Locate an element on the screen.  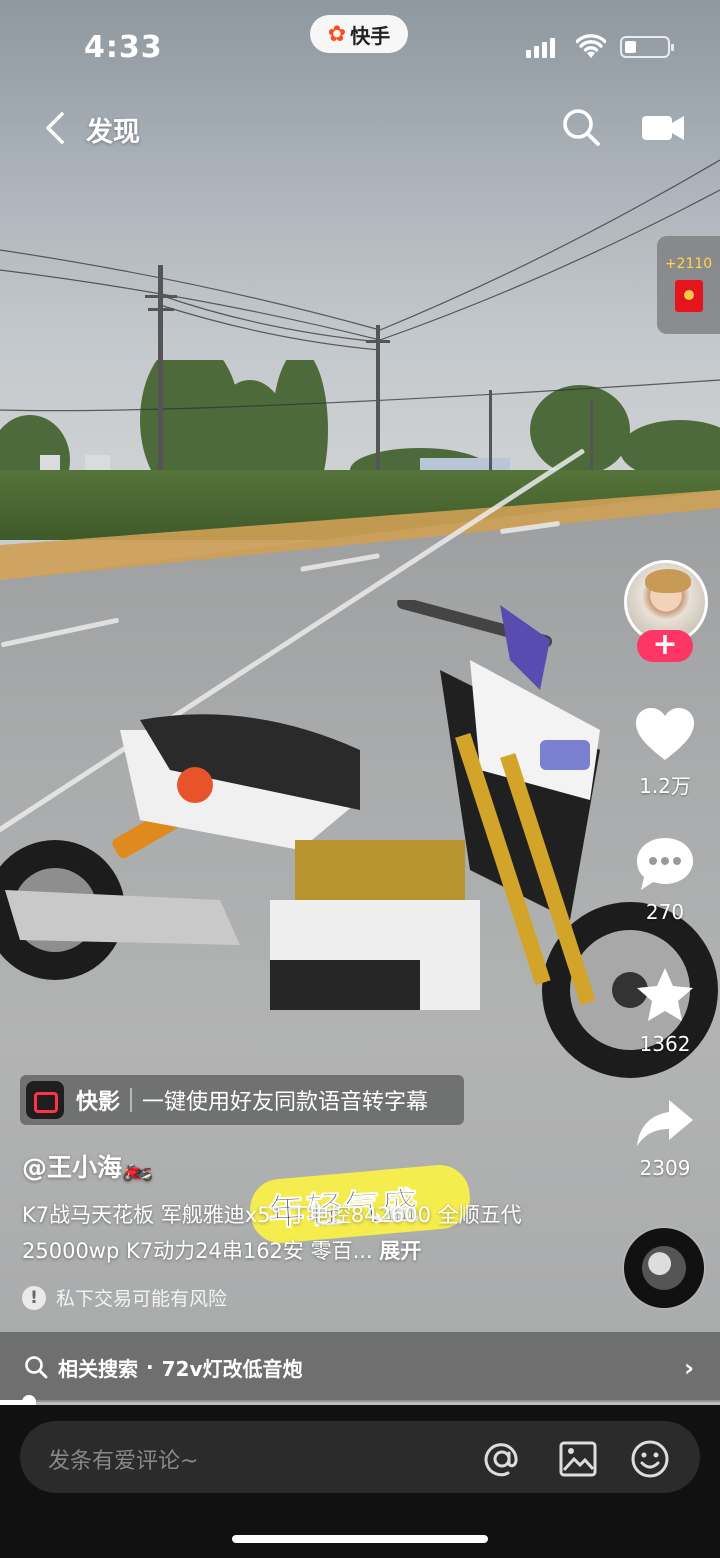
related-search-query: 72v灯改低音炮 is located at coordinates (232, 1368).